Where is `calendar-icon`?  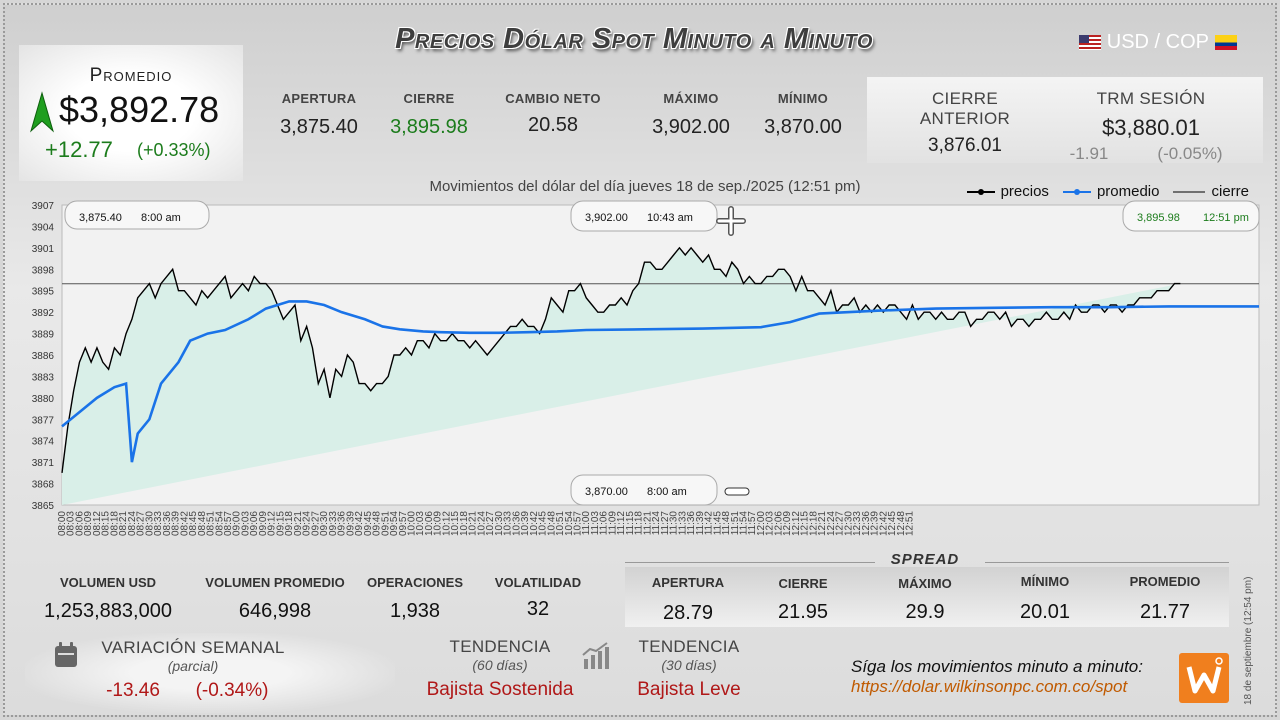
calendar-icon is located at coordinates (66, 654).